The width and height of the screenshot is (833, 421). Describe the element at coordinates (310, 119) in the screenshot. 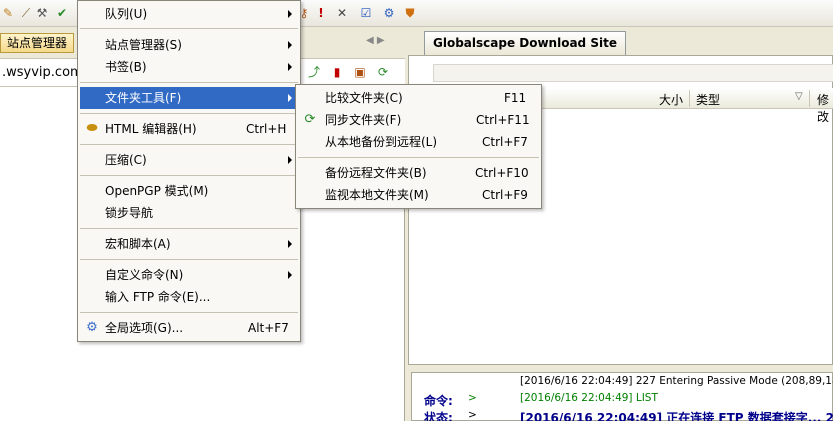

I see `sync-icon: ⟳` at that location.